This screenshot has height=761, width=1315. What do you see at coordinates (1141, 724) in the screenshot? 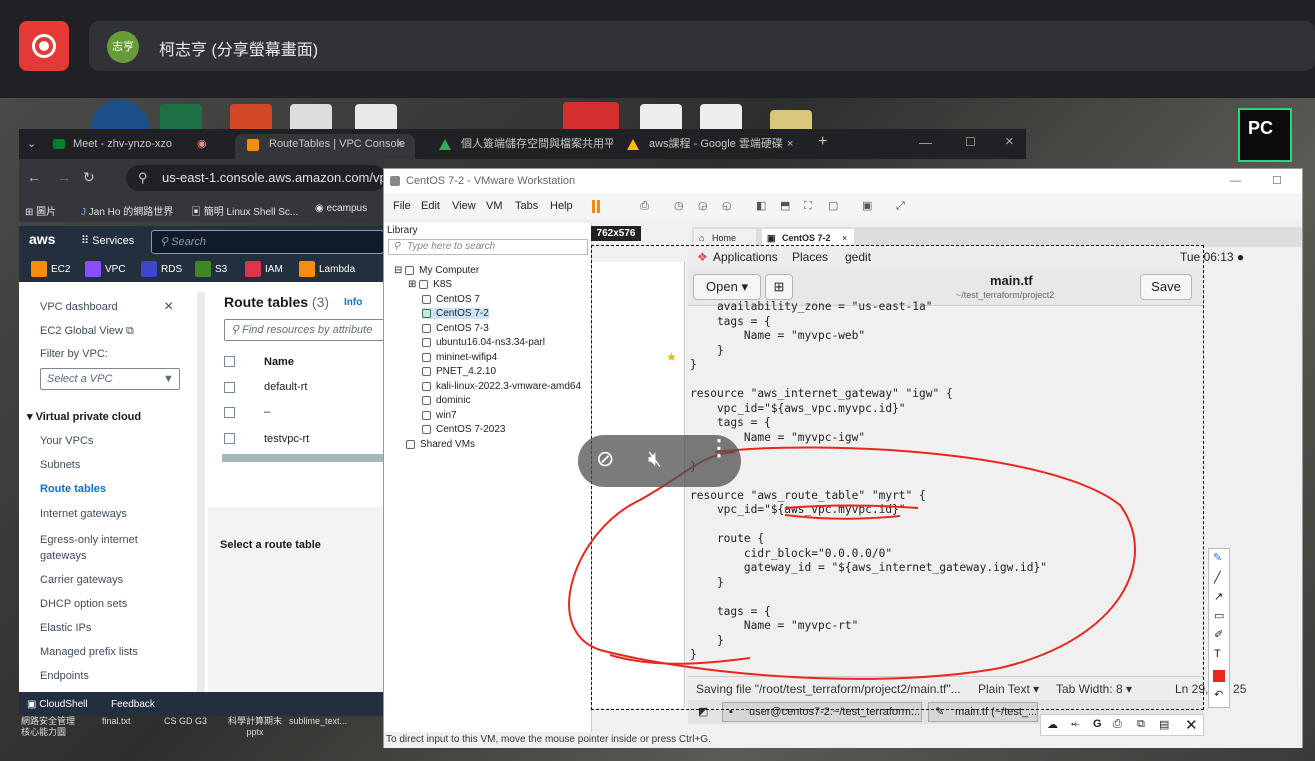
I see `copy-icon: ⧉` at bounding box center [1141, 724].